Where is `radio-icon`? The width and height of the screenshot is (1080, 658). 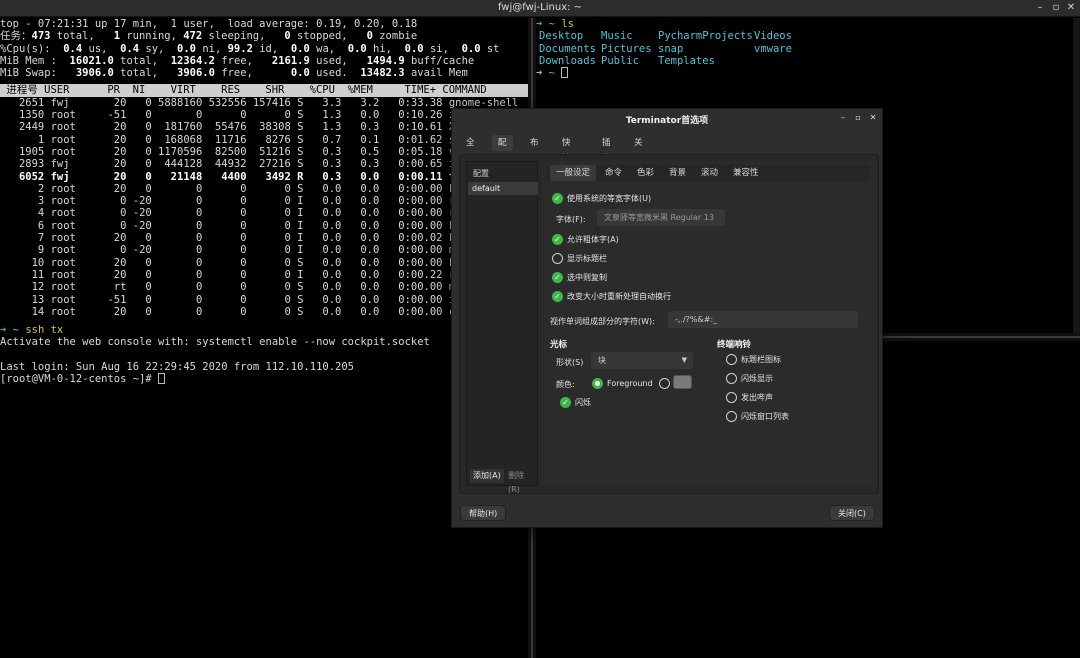
radio-icon is located at coordinates (664, 383).